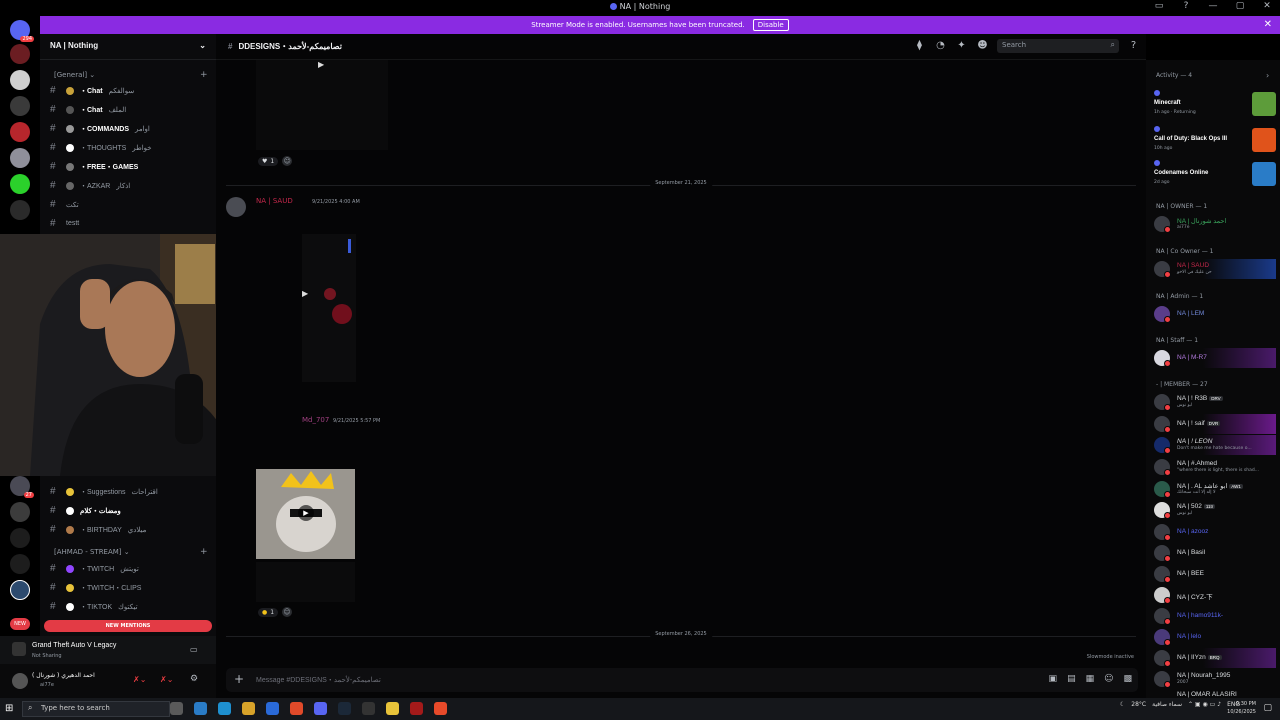  What do you see at coordinates (94, 166) in the screenshot?
I see `channel-item: # ・FREE・GAMES` at bounding box center [94, 166].